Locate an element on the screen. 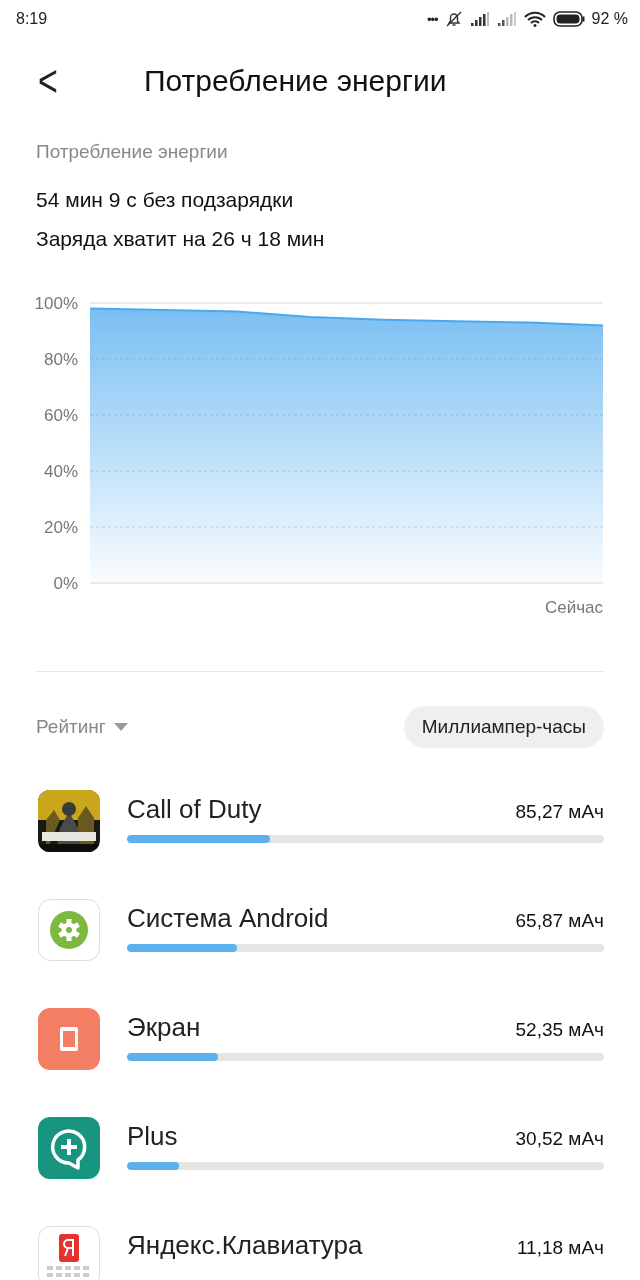 The height and width of the screenshot is (1280, 640). unit-button: Миллиампер-часы is located at coordinates (503, 727).